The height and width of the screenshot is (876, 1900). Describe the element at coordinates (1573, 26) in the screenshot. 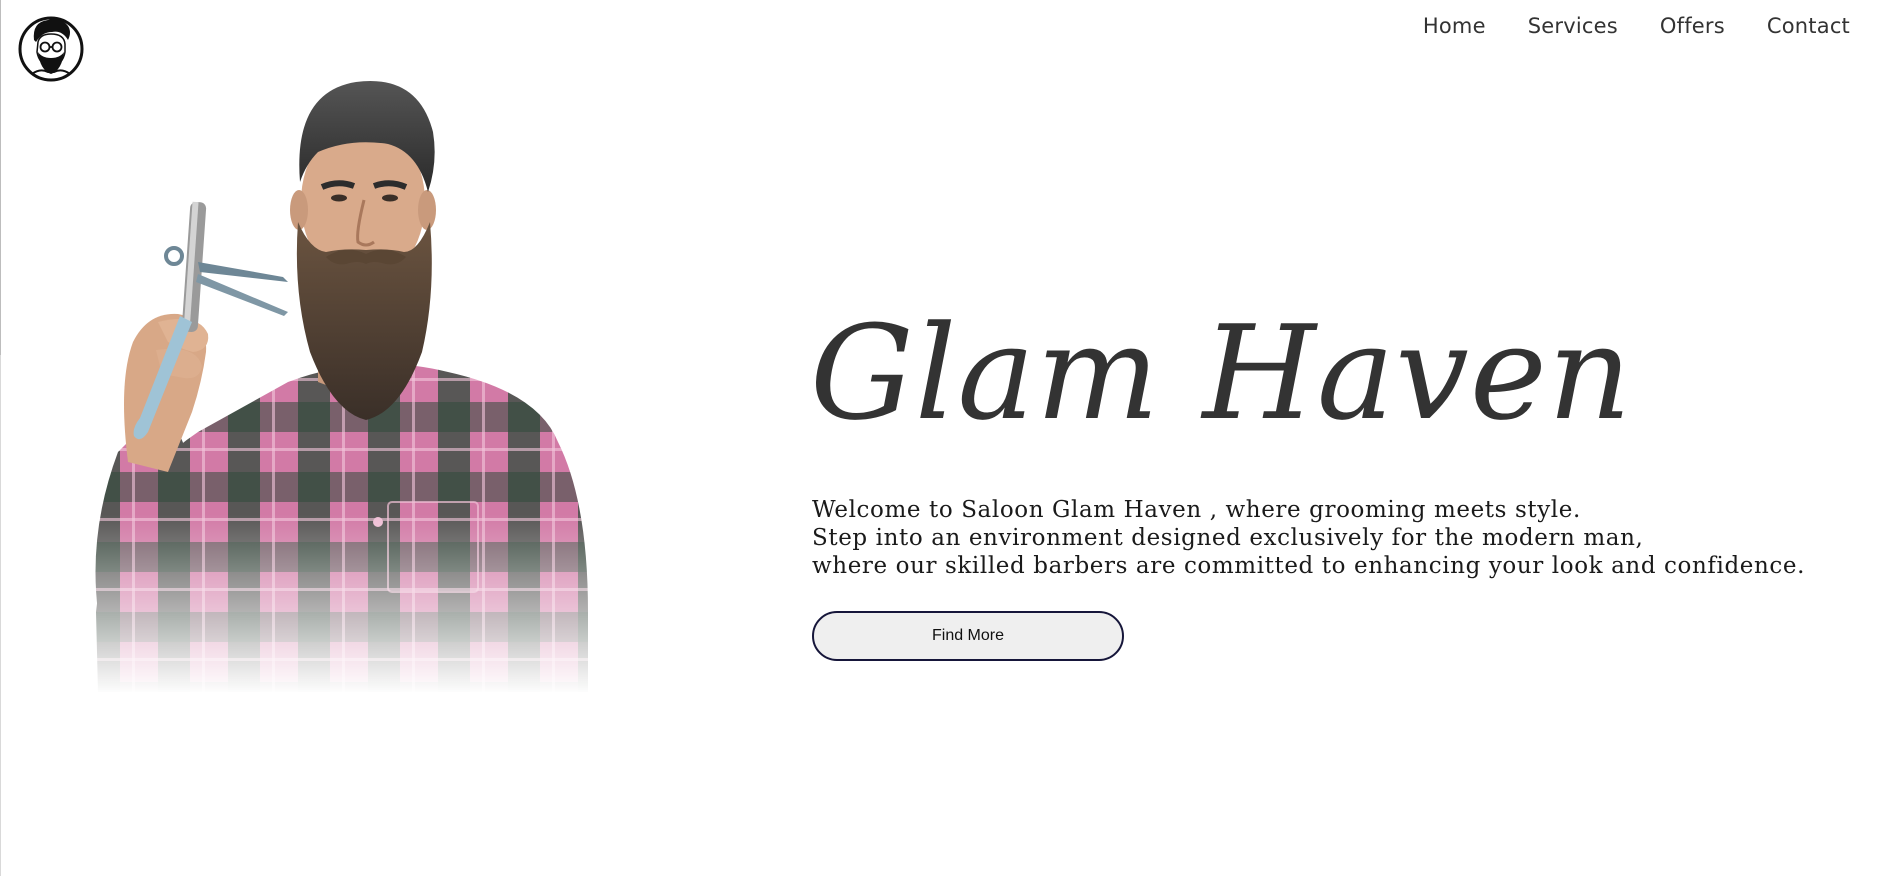

I see `nav-services: Services` at that location.